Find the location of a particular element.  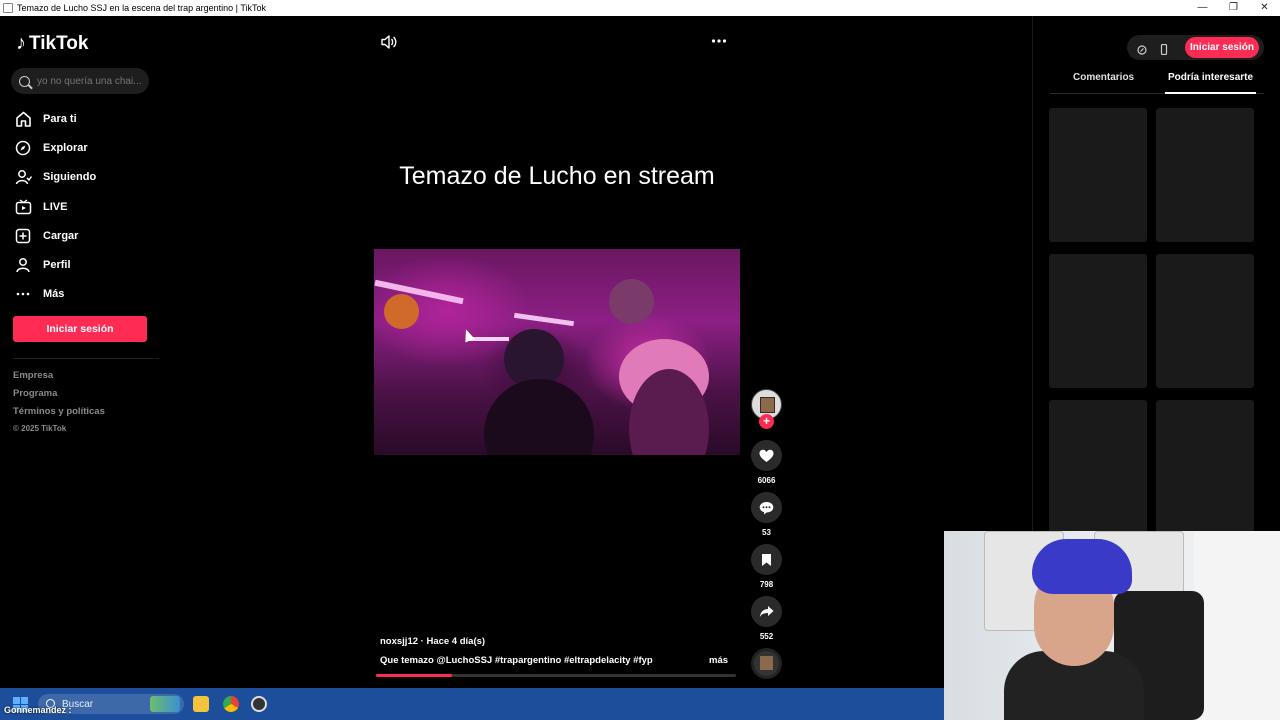

share-button is located at coordinates (766, 611).